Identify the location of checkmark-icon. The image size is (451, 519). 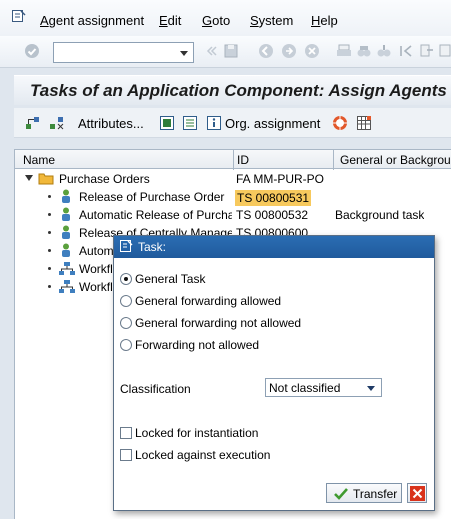
(341, 494).